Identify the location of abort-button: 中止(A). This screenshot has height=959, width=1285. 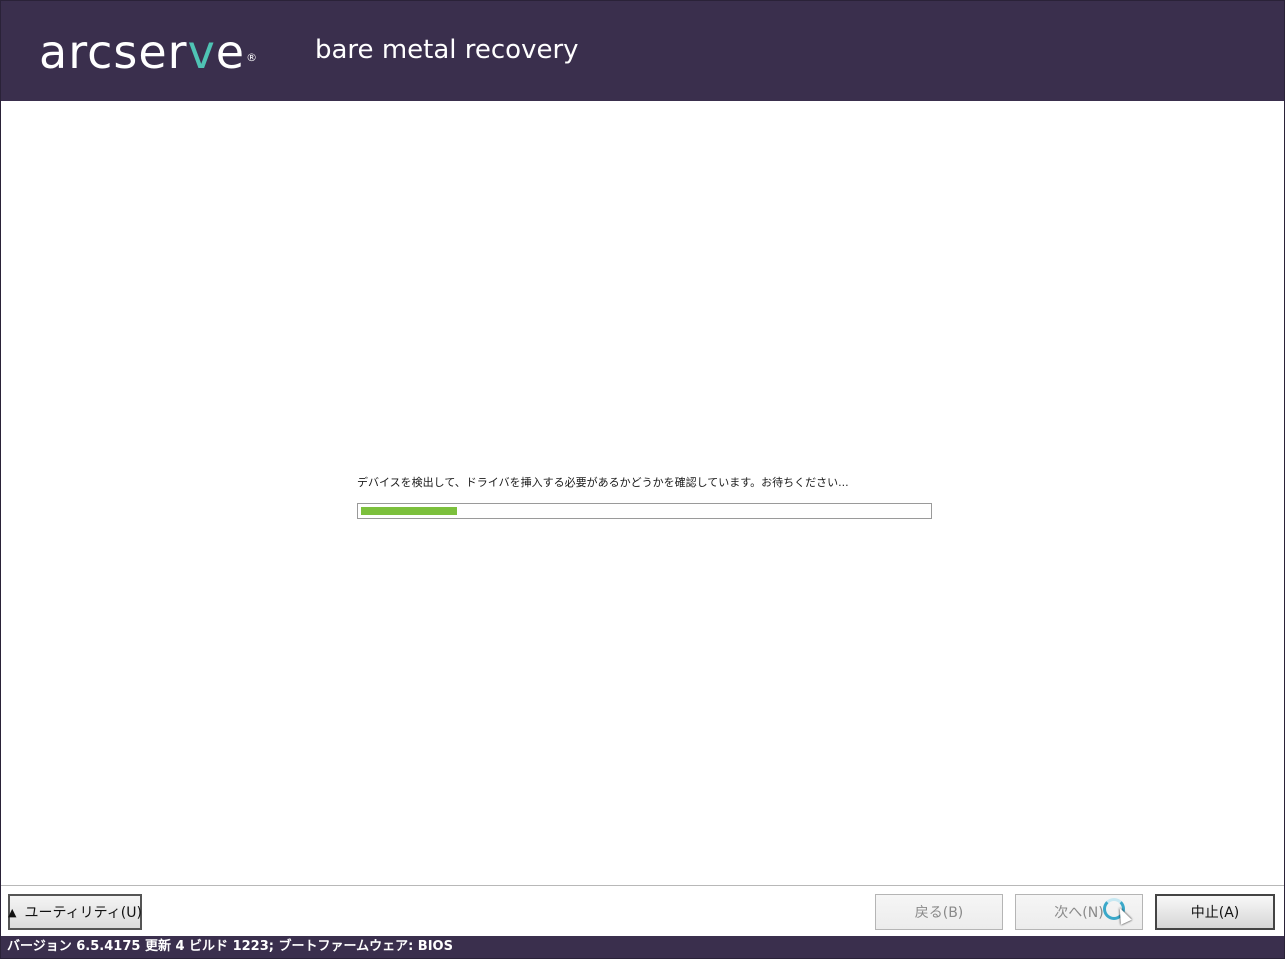
(1215, 912).